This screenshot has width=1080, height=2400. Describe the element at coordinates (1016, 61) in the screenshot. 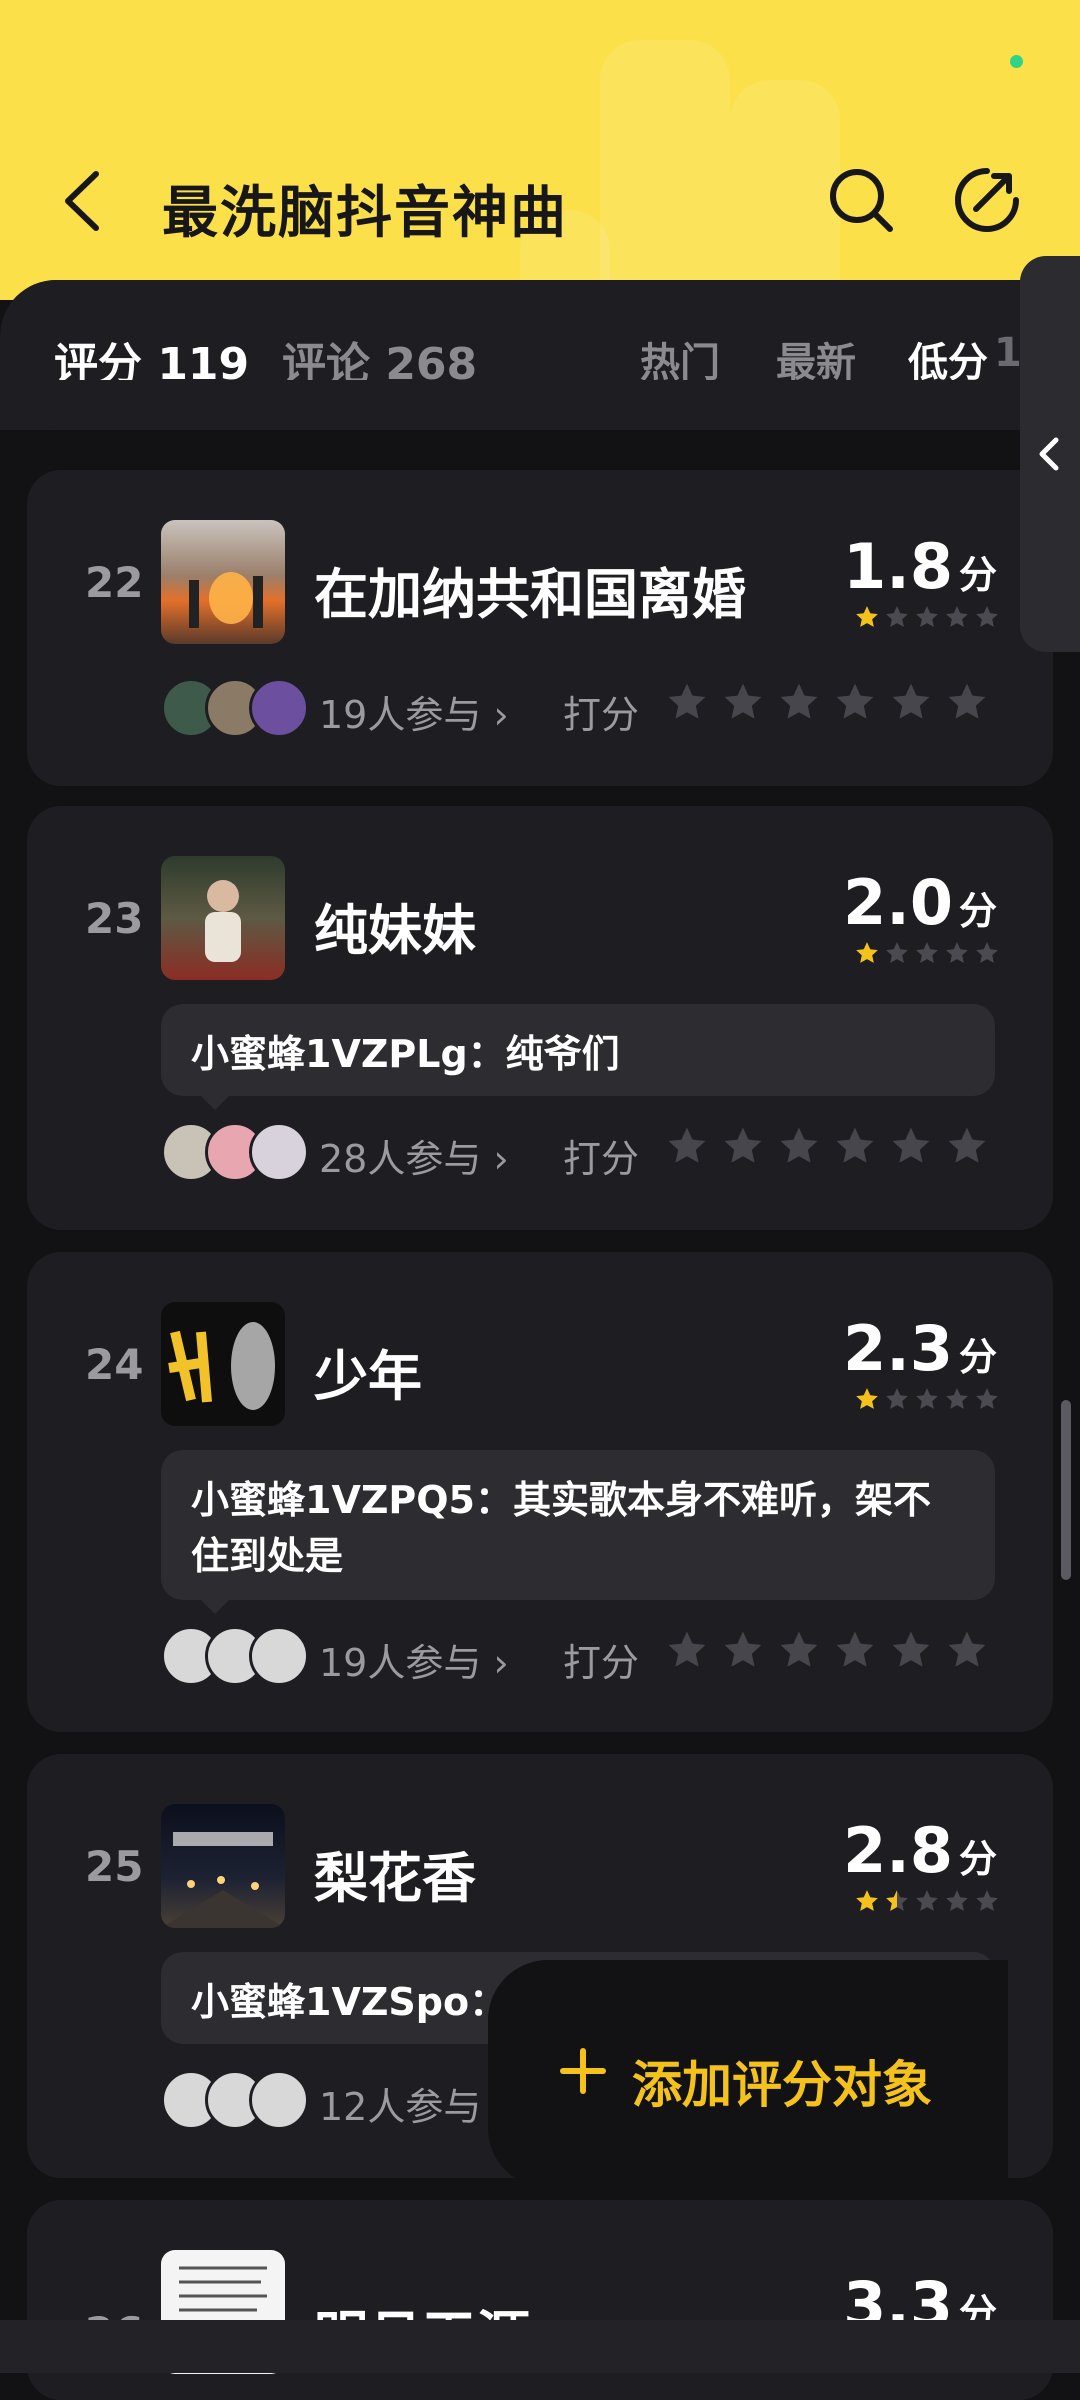

I see `status-dot` at that location.